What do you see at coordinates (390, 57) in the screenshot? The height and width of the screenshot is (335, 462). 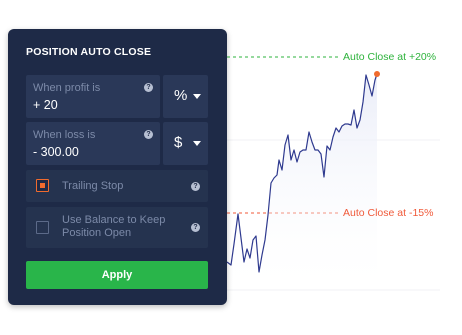 I see `take-profit-label: Auto Close at +20%` at bounding box center [390, 57].